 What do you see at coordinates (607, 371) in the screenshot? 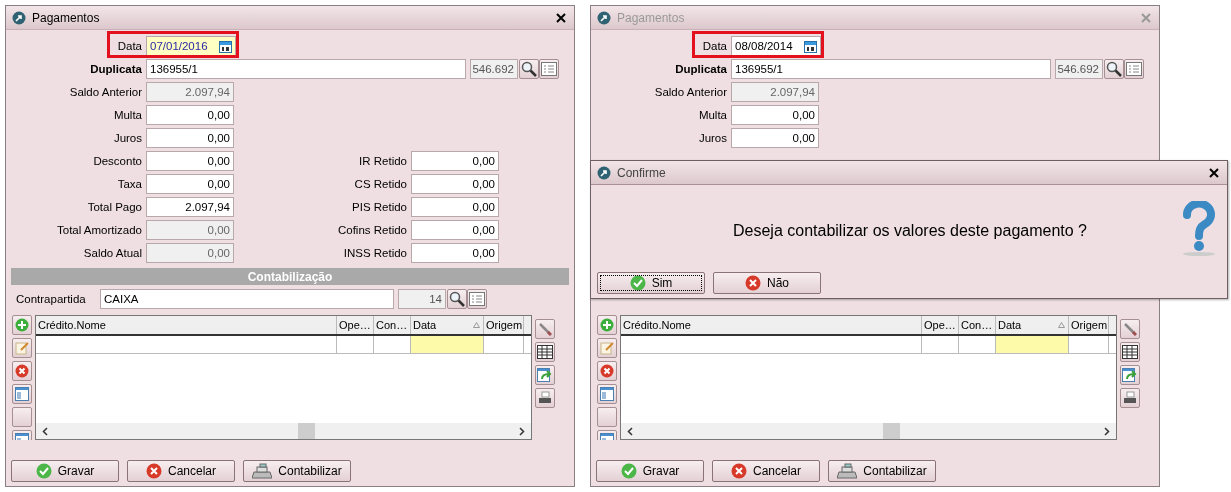
I see `delete-icon` at bounding box center [607, 371].